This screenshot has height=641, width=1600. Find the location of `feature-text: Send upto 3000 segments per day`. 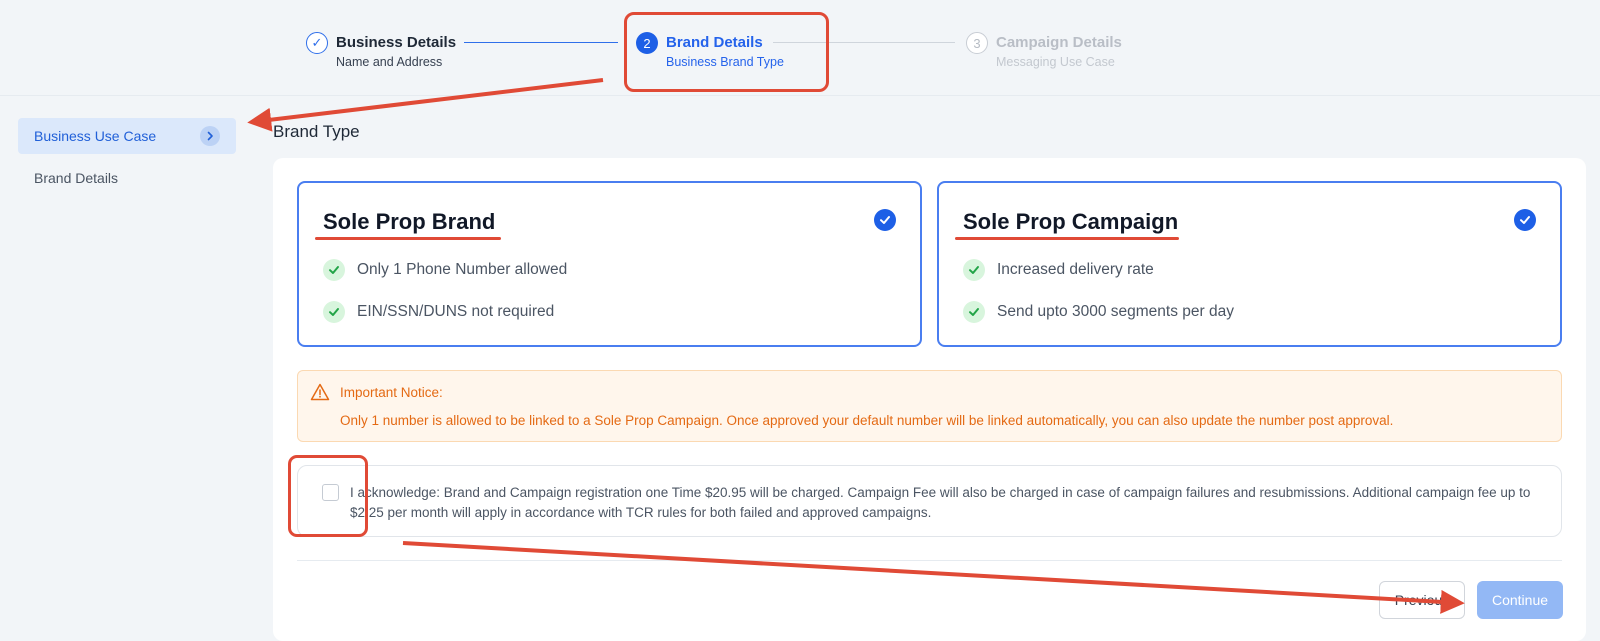

feature-text: Send upto 3000 segments per day is located at coordinates (1115, 311).